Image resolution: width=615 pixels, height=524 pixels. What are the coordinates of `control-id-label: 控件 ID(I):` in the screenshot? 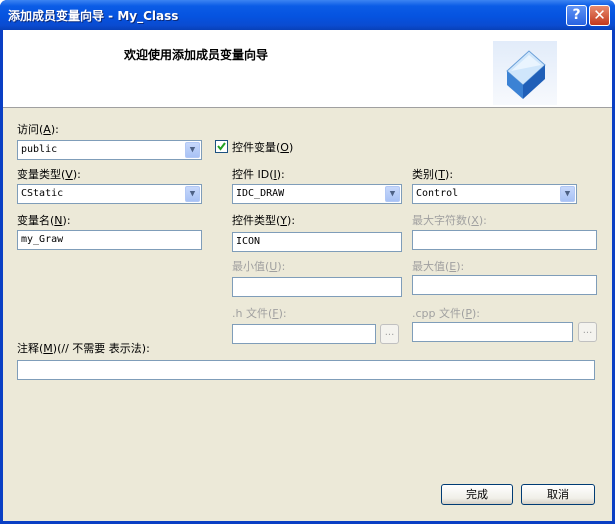 It's located at (258, 174).